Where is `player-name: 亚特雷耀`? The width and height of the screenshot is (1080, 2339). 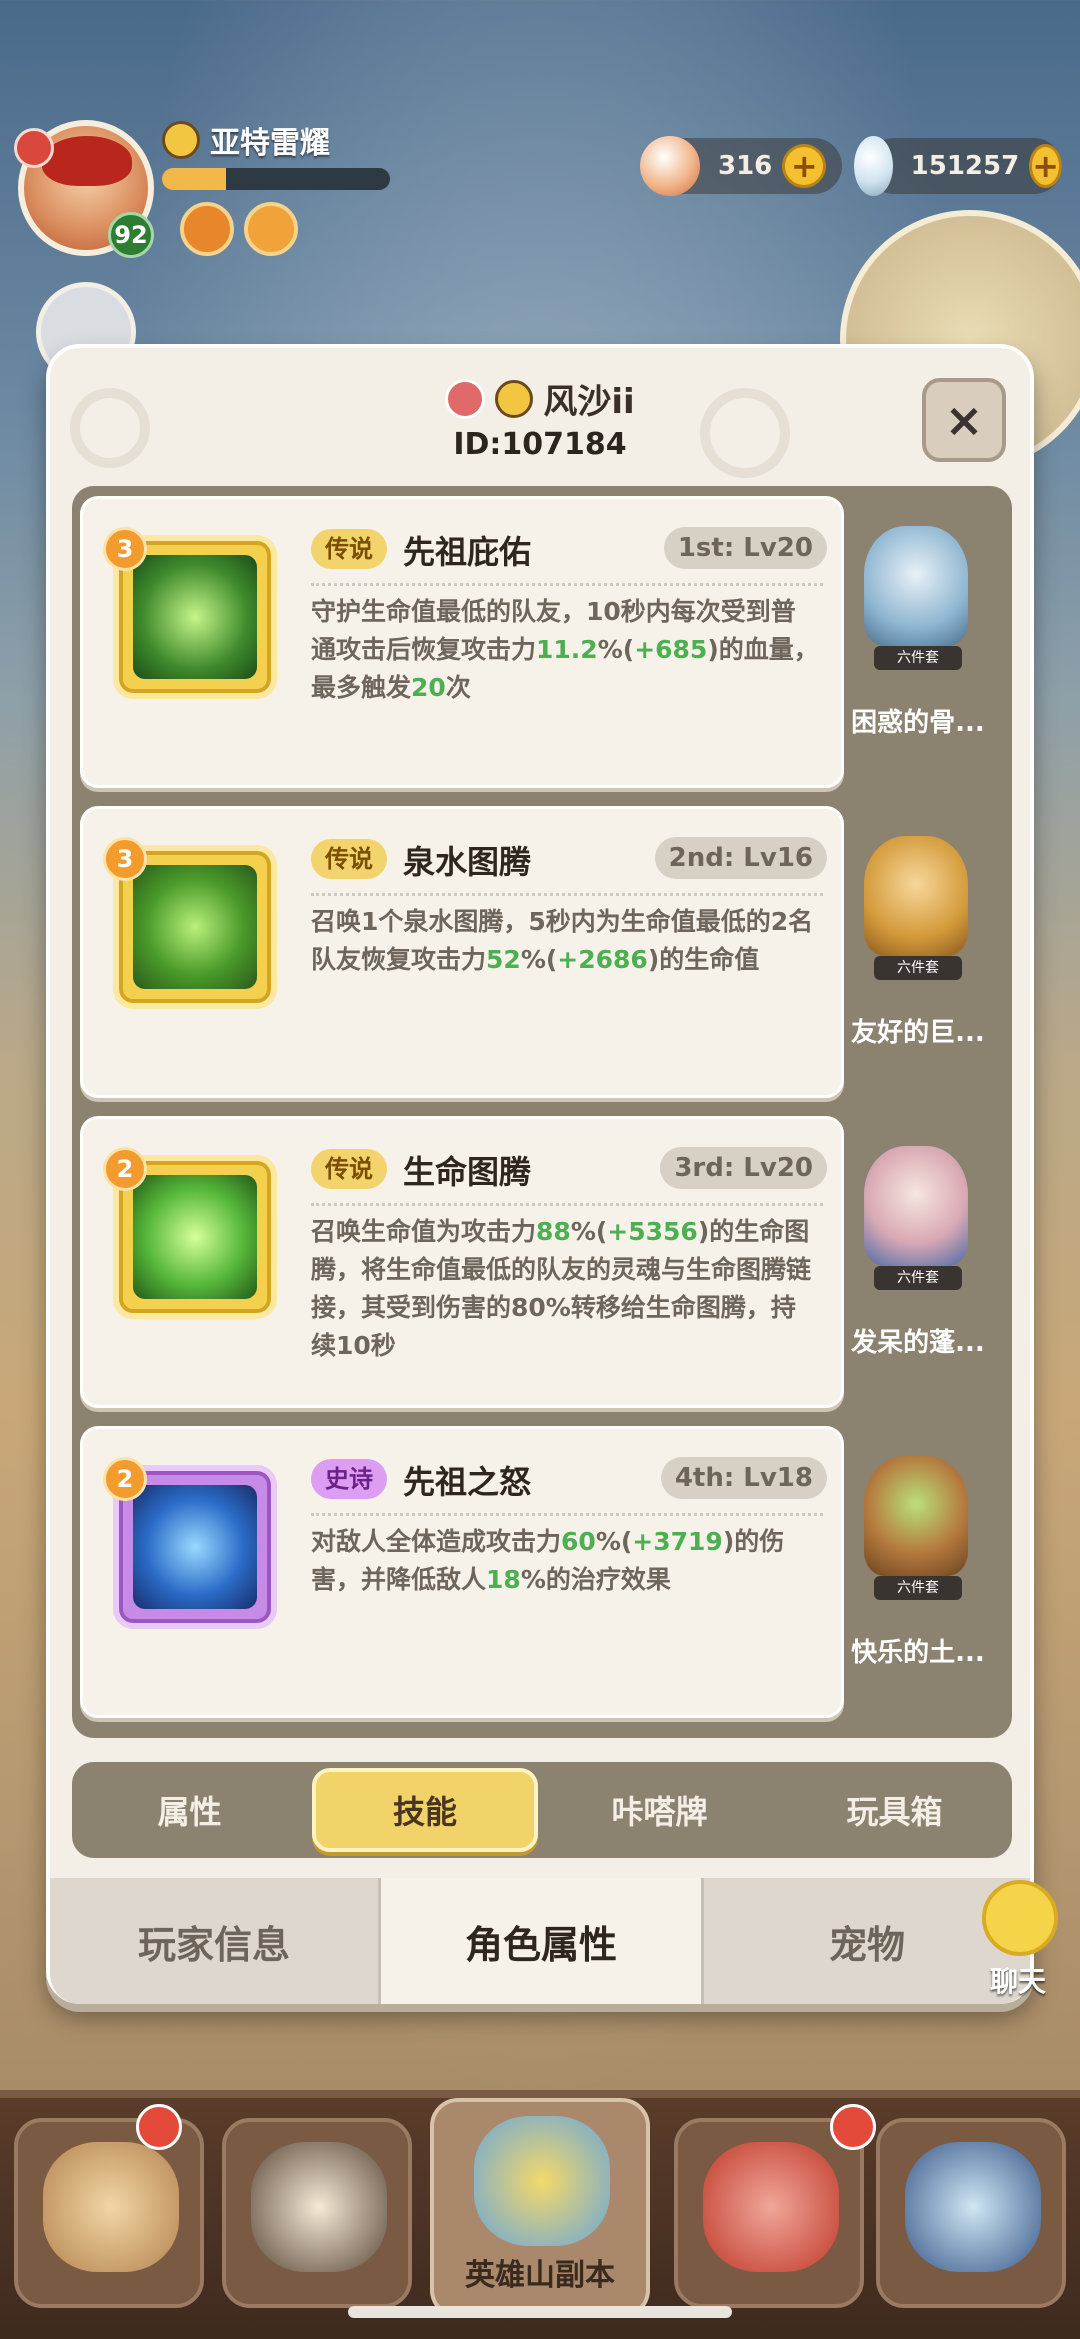
player-name: 亚特雷耀 is located at coordinates (270, 143).